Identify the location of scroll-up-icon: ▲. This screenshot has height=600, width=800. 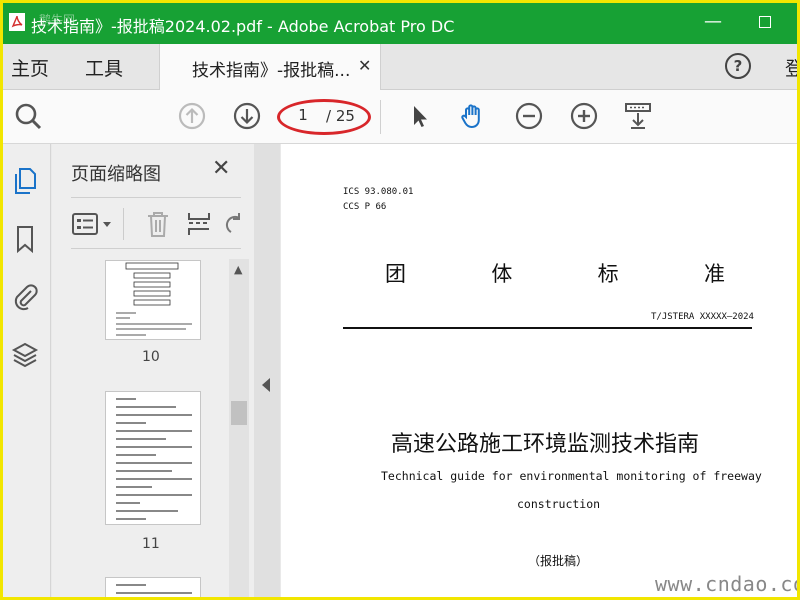
(238, 269).